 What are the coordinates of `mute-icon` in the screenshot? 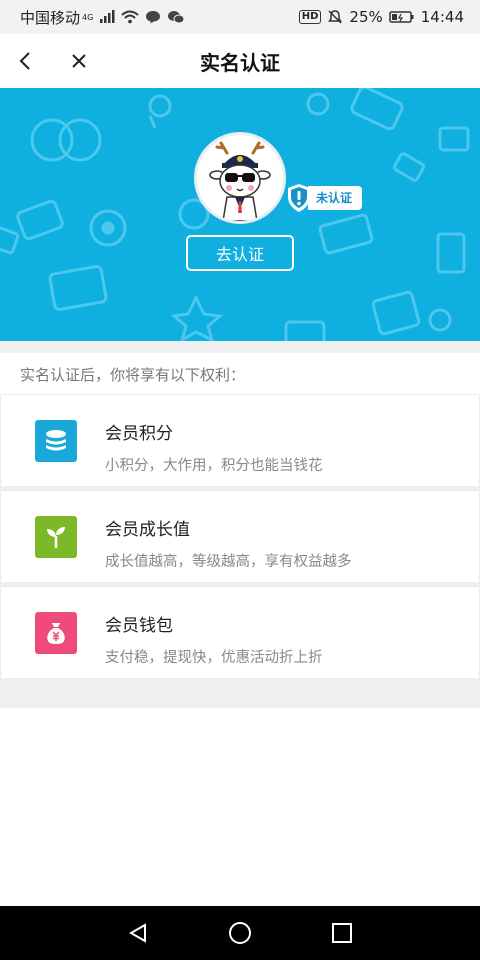 It's located at (335, 17).